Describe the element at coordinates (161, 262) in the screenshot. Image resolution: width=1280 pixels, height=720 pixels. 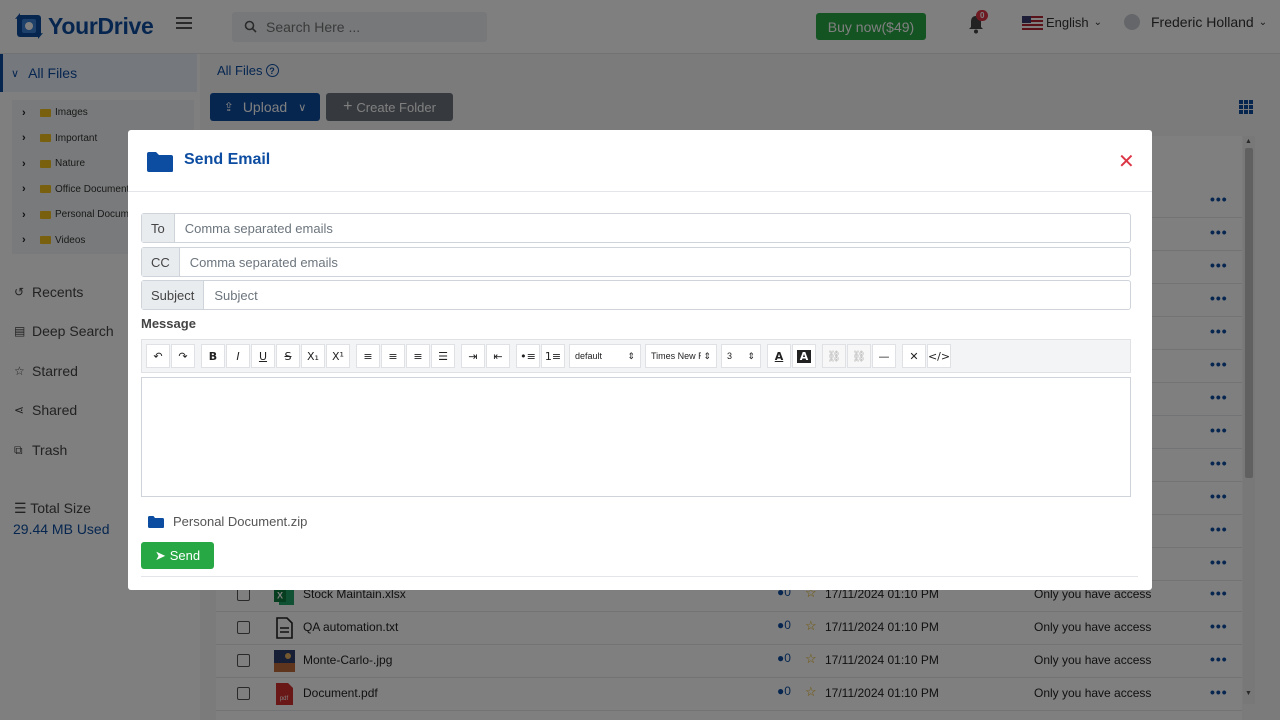
I see `cc-label: CC` at that location.